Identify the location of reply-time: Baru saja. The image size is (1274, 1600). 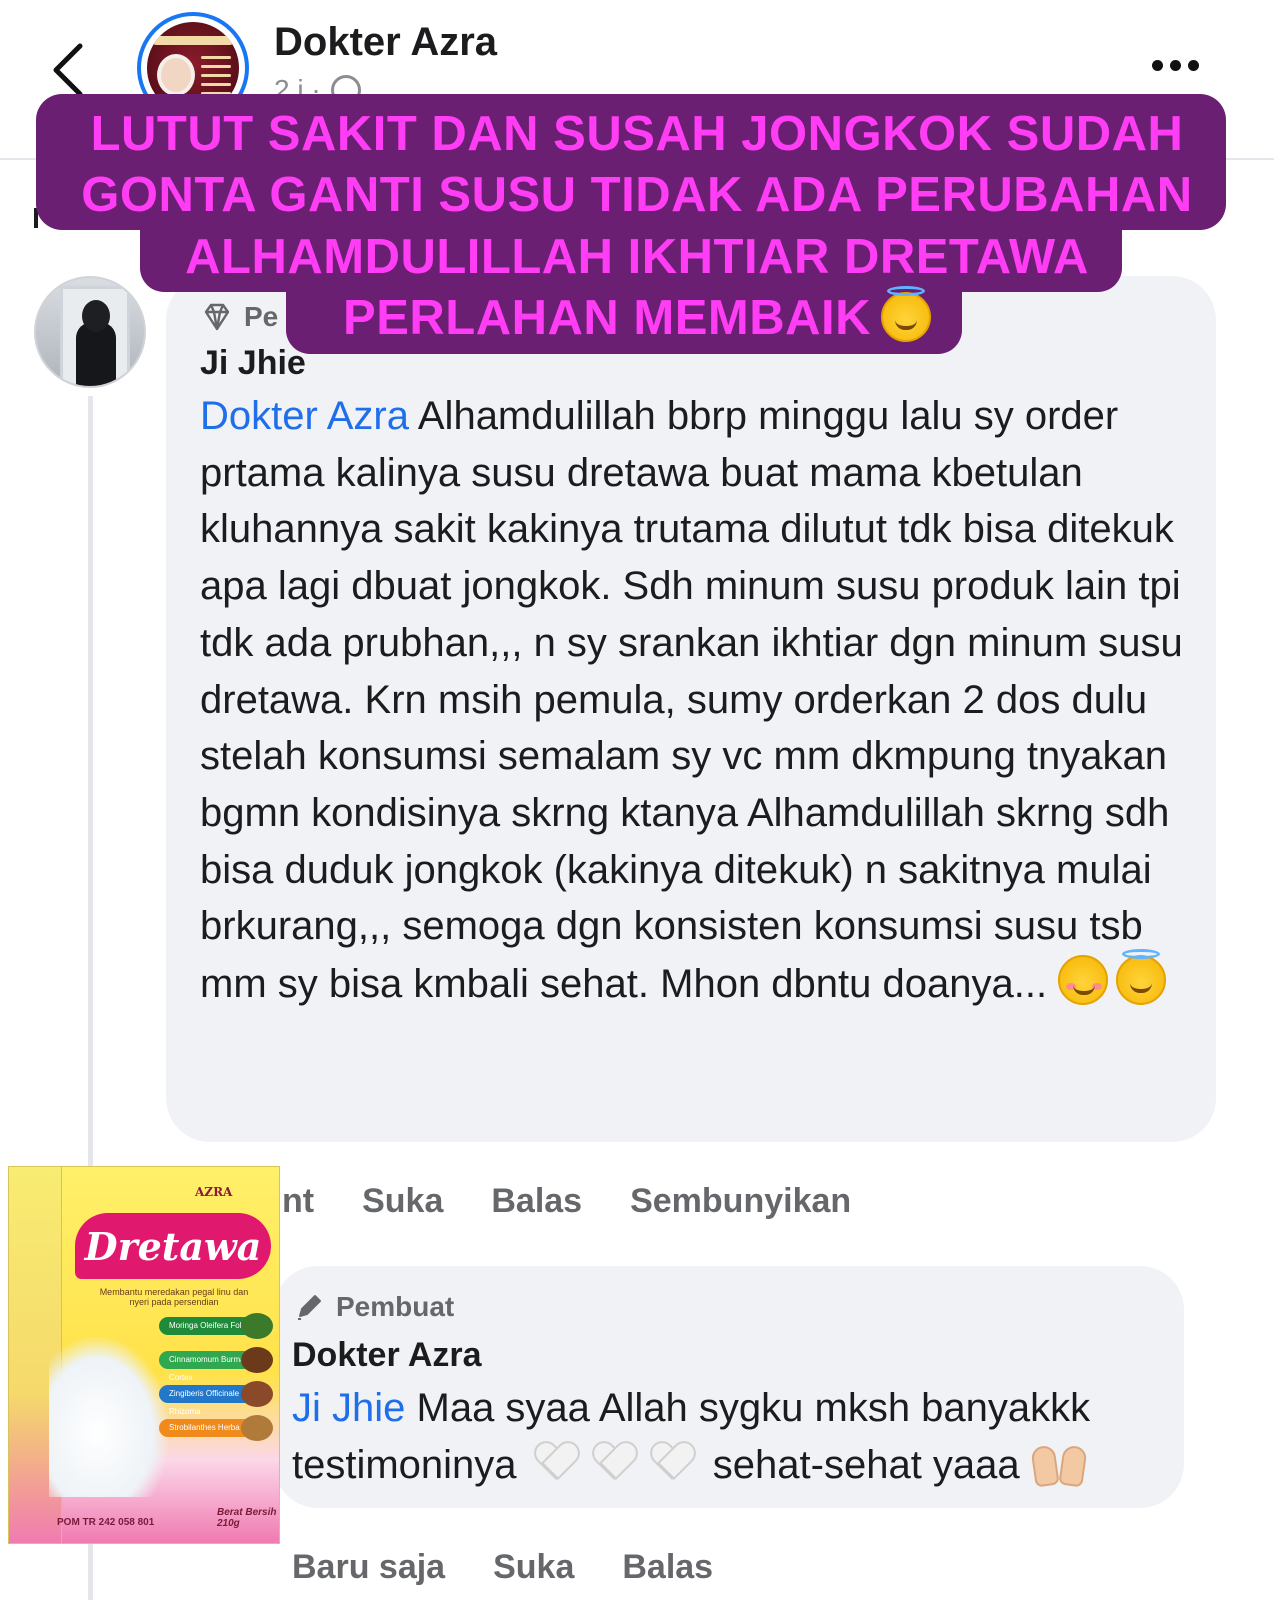
(369, 1567).